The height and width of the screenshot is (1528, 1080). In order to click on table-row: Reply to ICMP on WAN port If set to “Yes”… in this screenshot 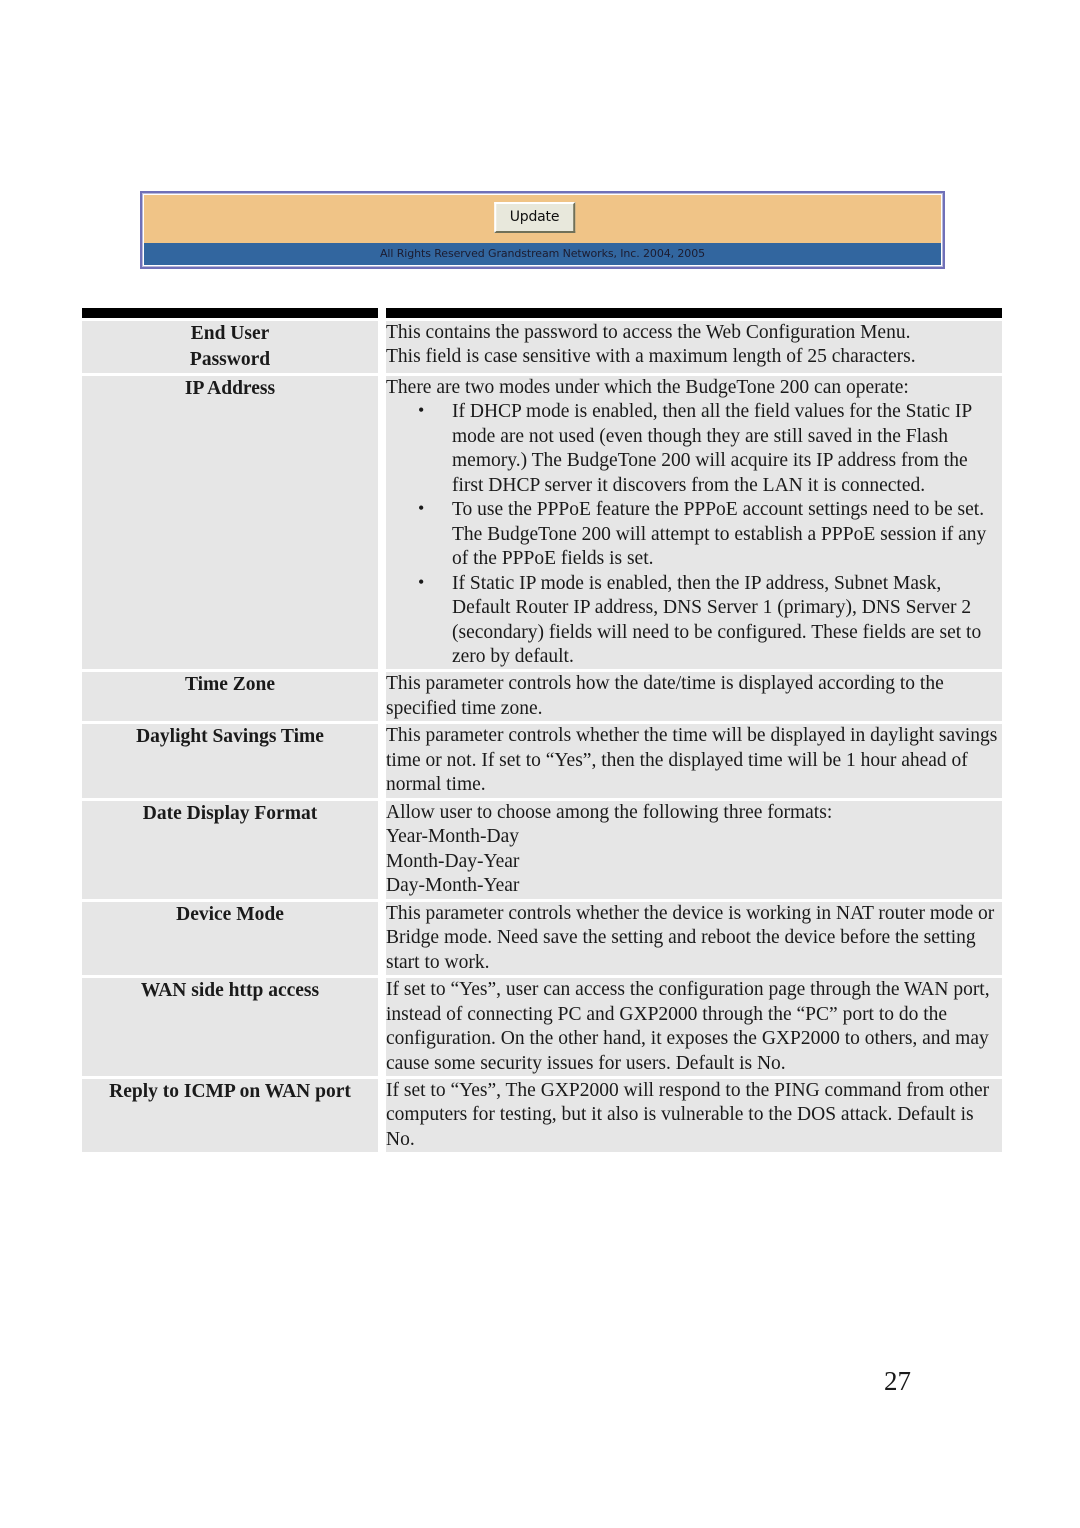, I will do `click(542, 1114)`.